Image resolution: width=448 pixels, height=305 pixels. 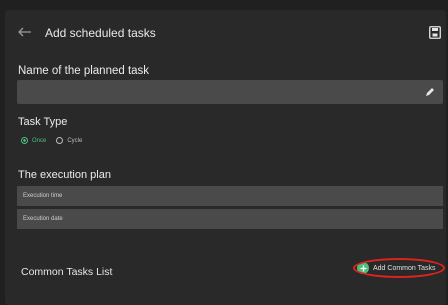 I want to click on execution-time-label: Execution time, so click(x=43, y=196).